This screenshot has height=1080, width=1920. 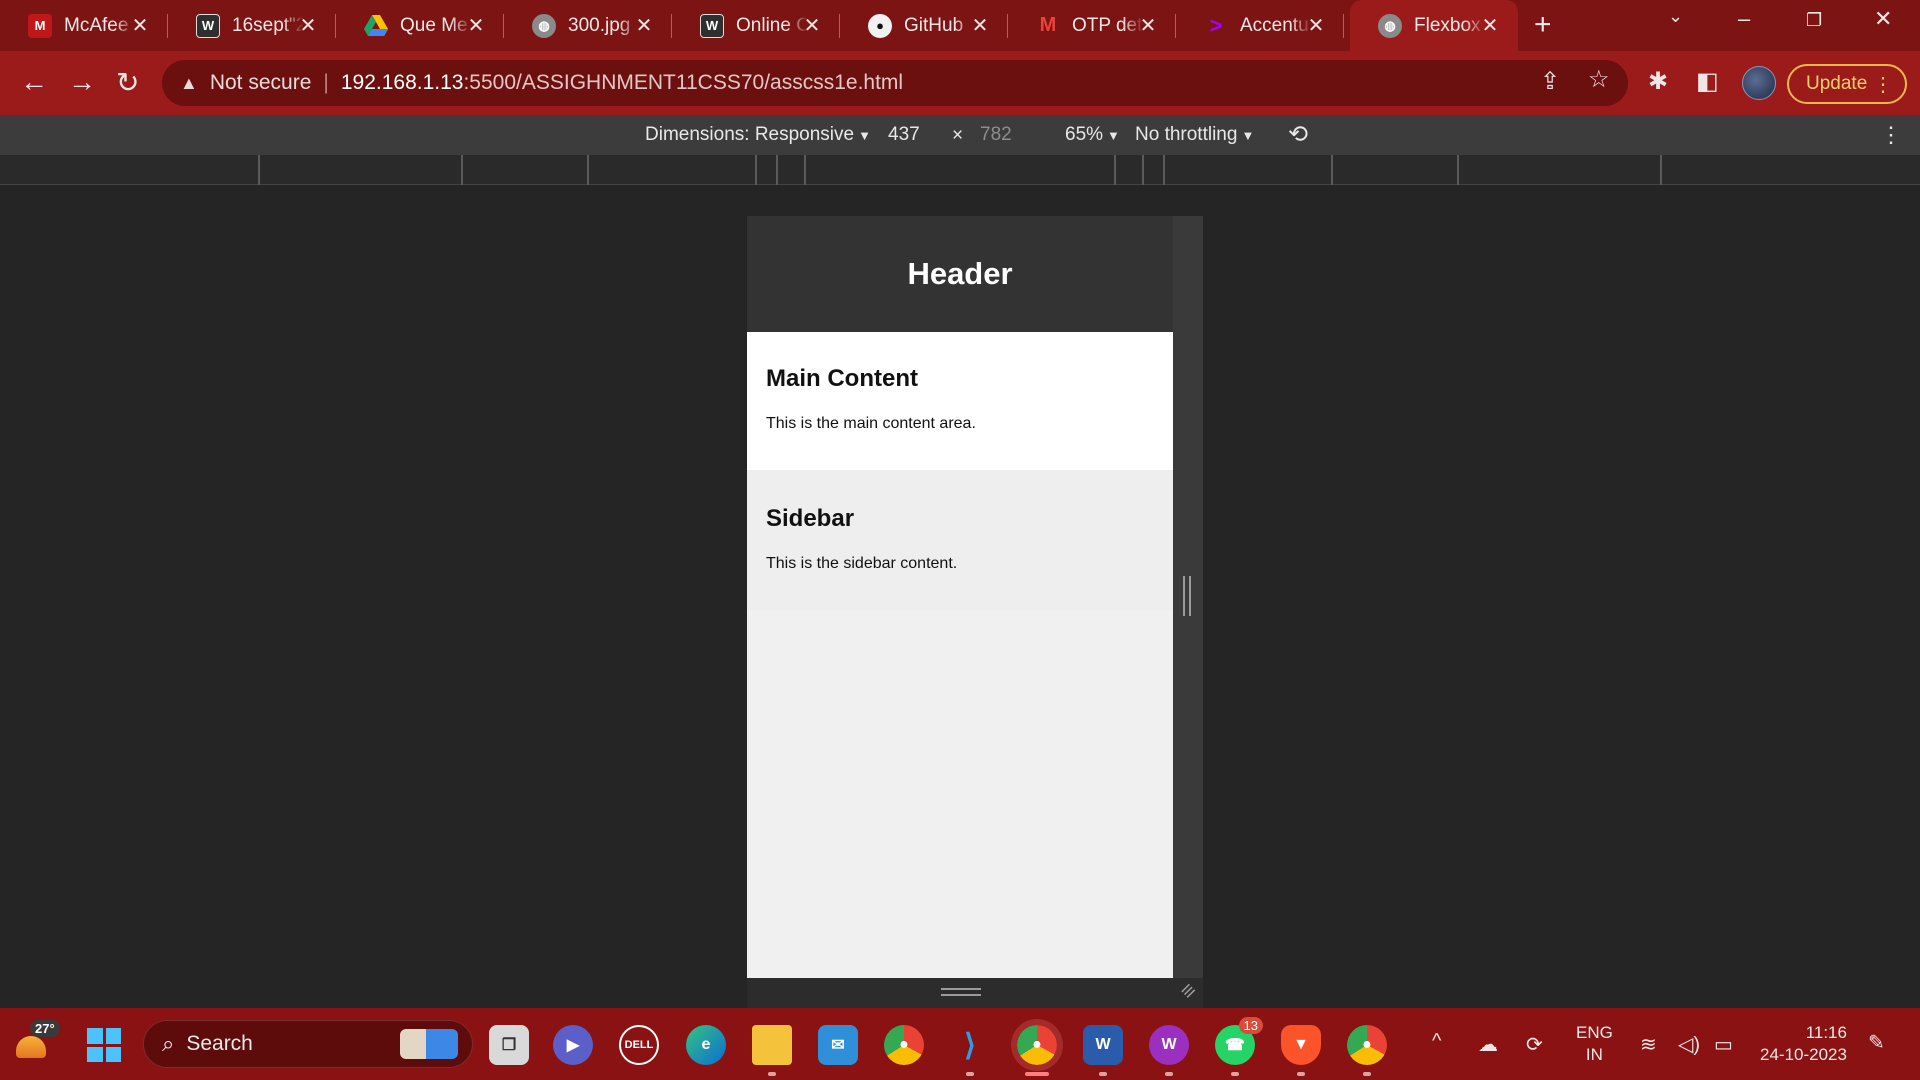 I want to click on share-icon: ⇪, so click(x=1550, y=81).